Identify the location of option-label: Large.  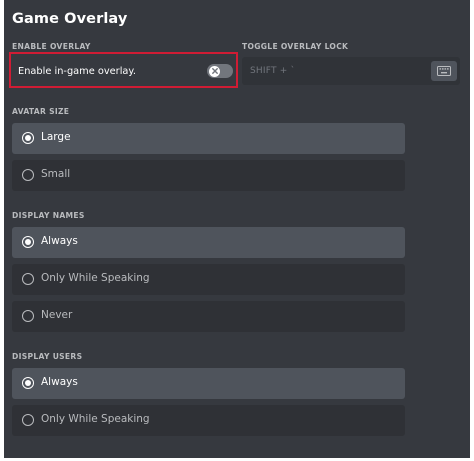
(56, 137).